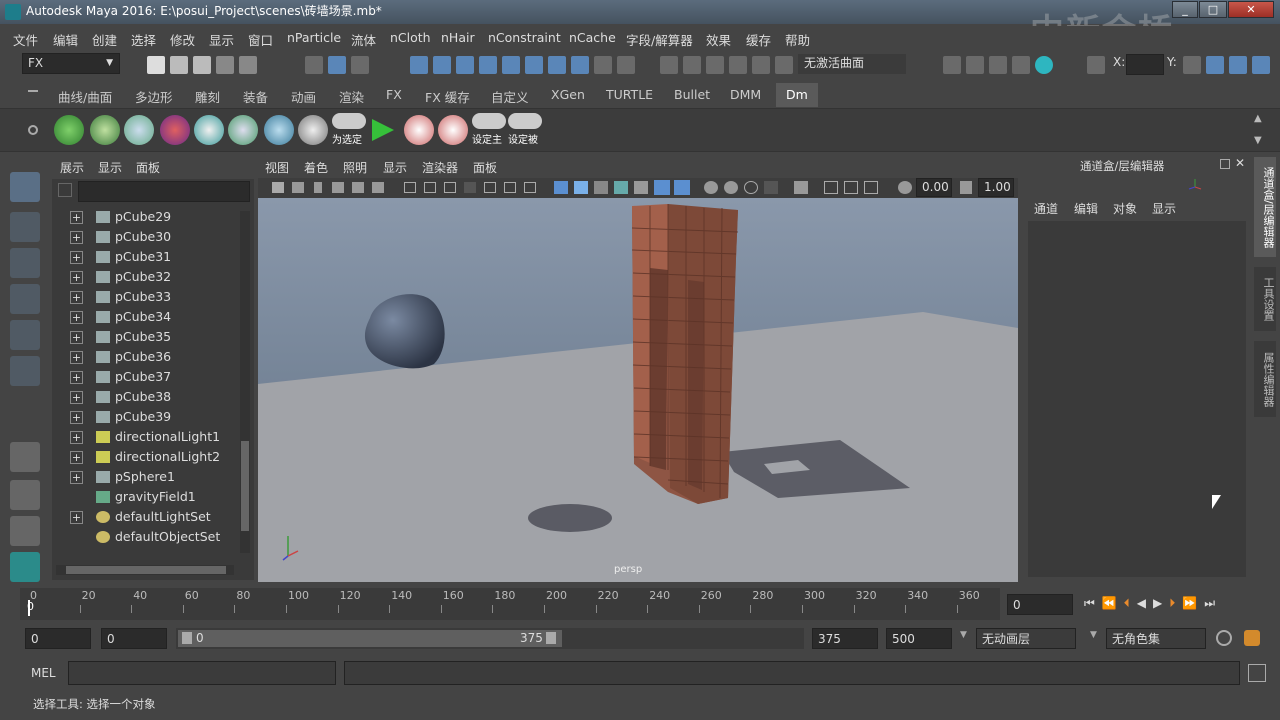 Image resolution: width=1280 pixels, height=720 pixels. I want to click on vp-menu-renderer: 渲染器, so click(440, 167).